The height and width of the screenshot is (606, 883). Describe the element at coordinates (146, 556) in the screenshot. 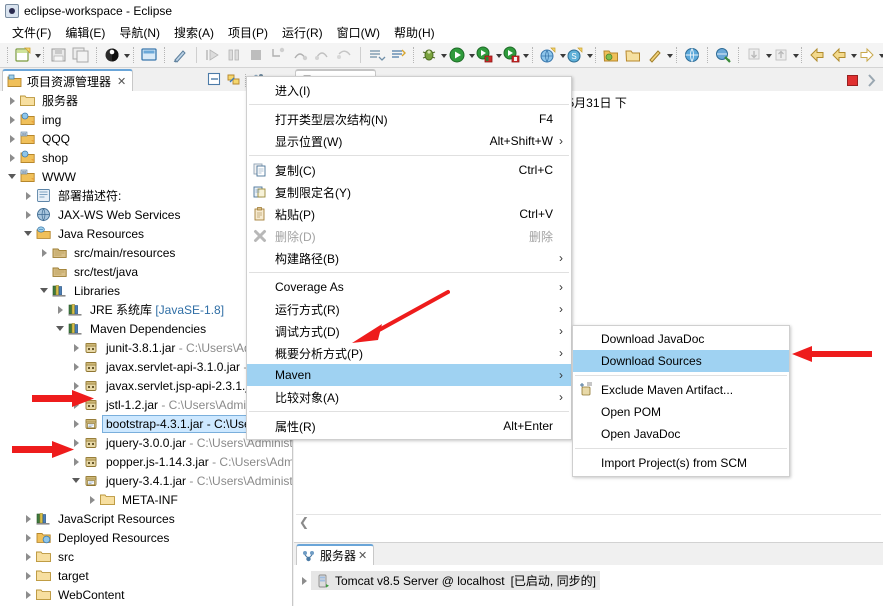

I see `tree-item: src` at that location.